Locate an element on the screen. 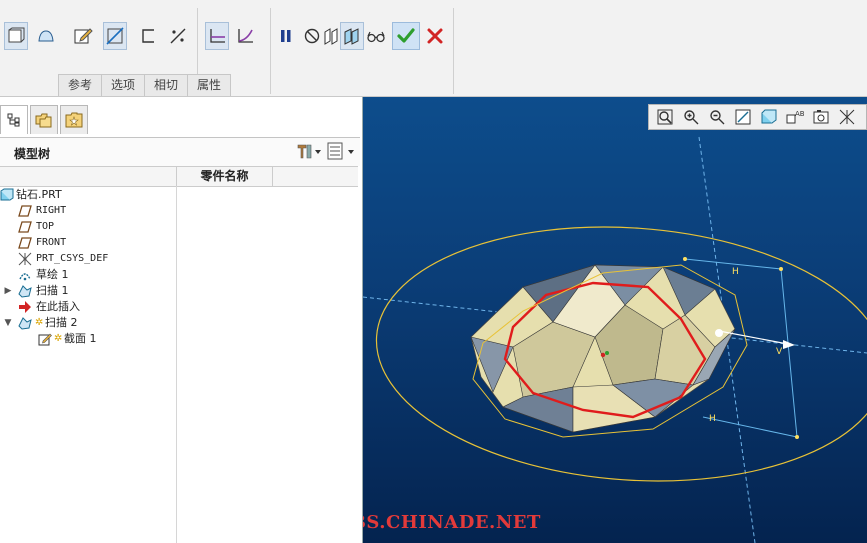 The image size is (867, 543). tree-item-label: 截面 1 is located at coordinates (80, 338).